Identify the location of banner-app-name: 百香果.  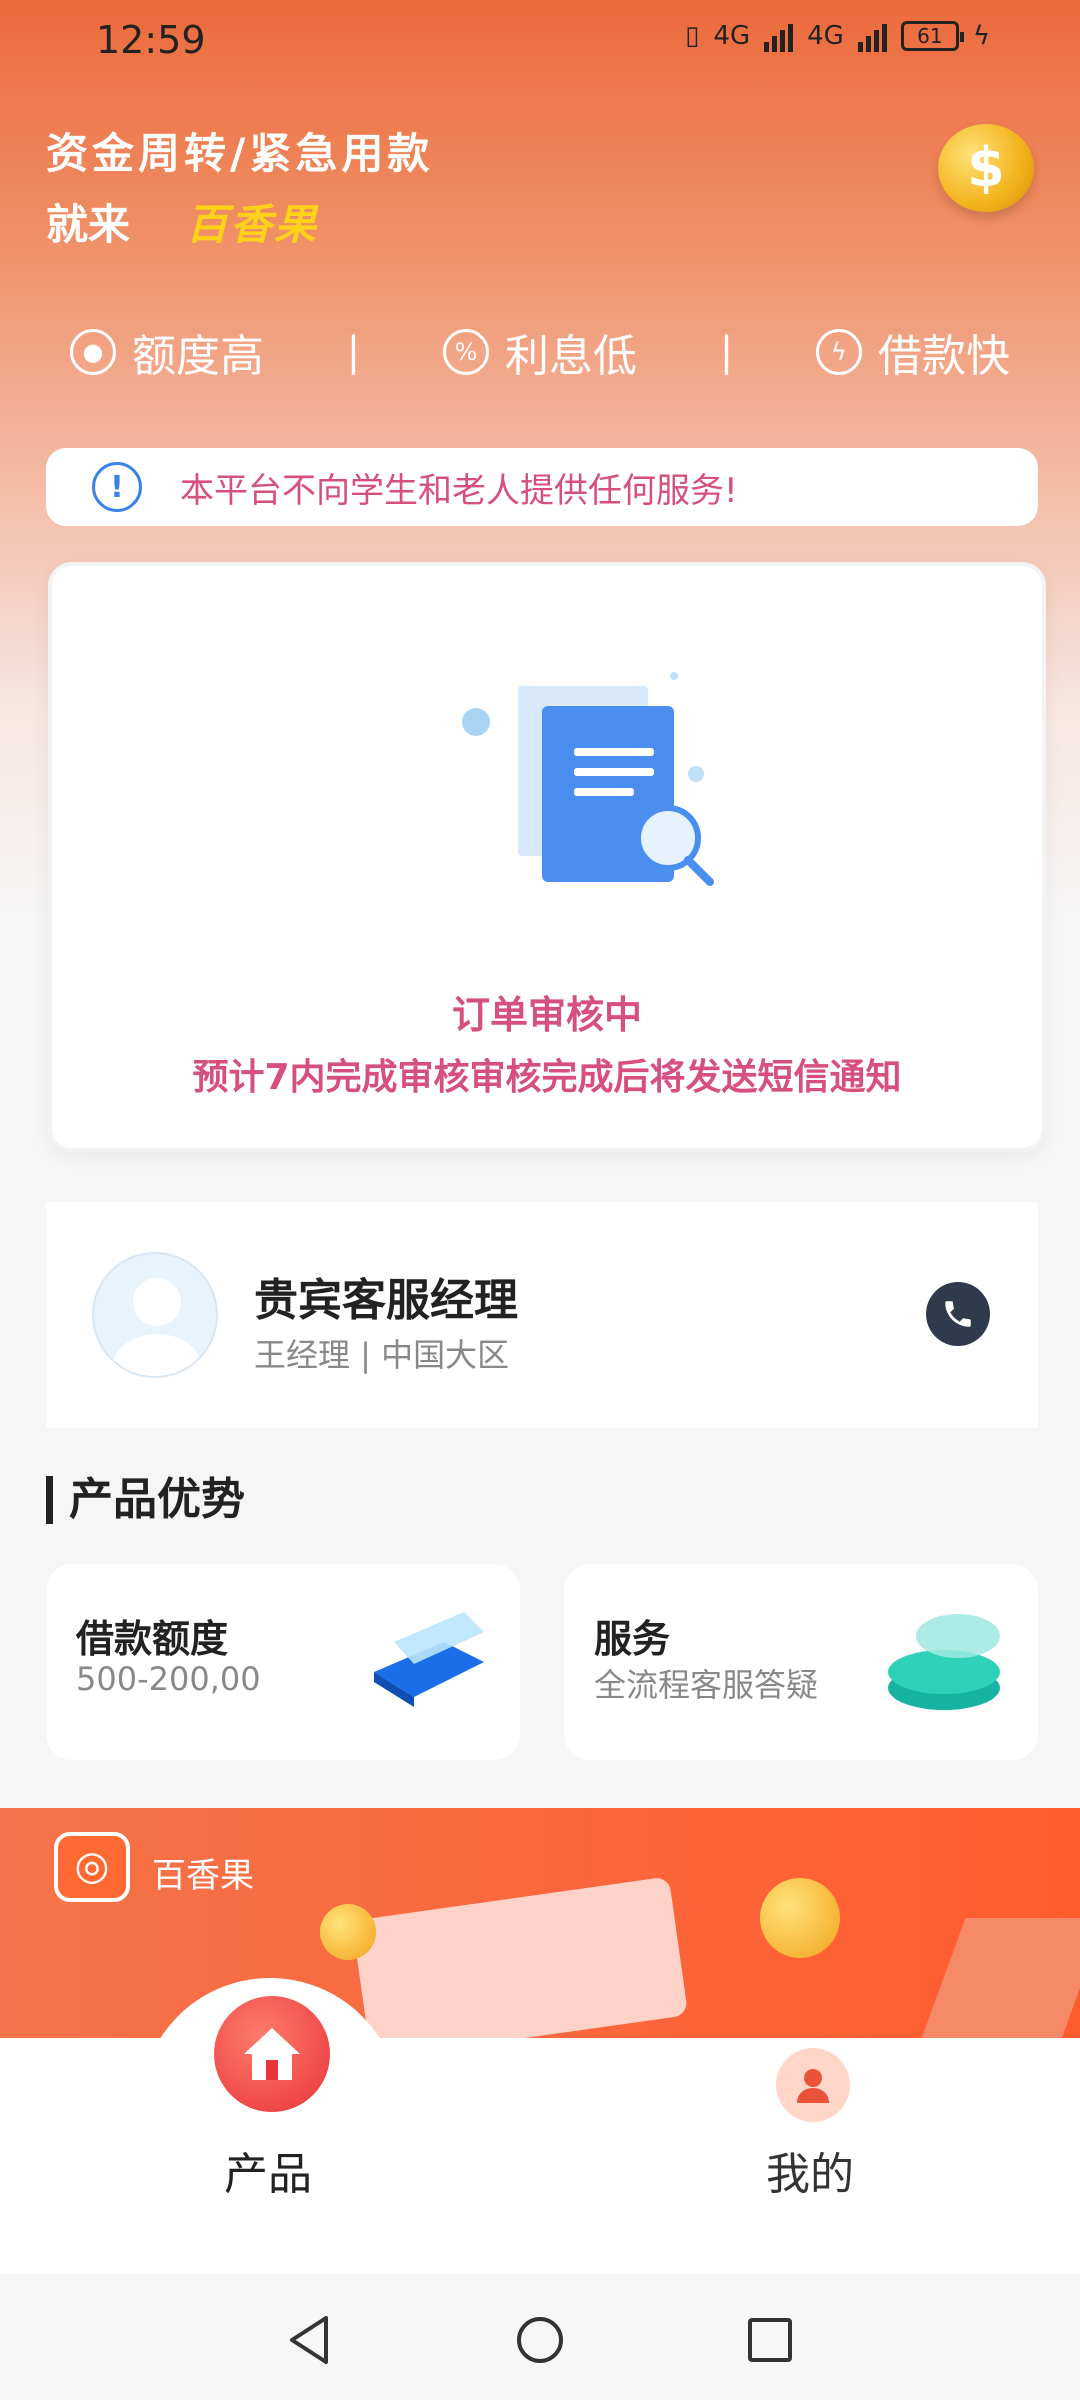
(203, 1876).